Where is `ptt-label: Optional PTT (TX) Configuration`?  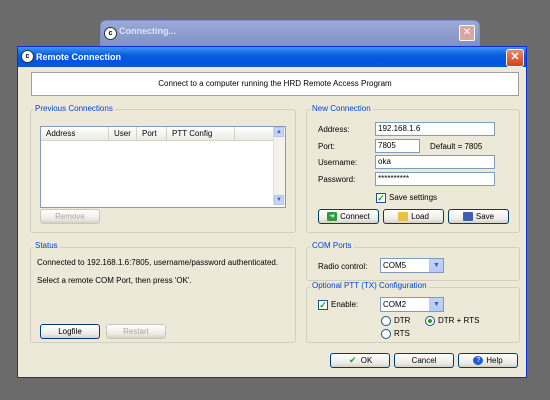
ptt-label: Optional PTT (TX) Configuration is located at coordinates (369, 286).